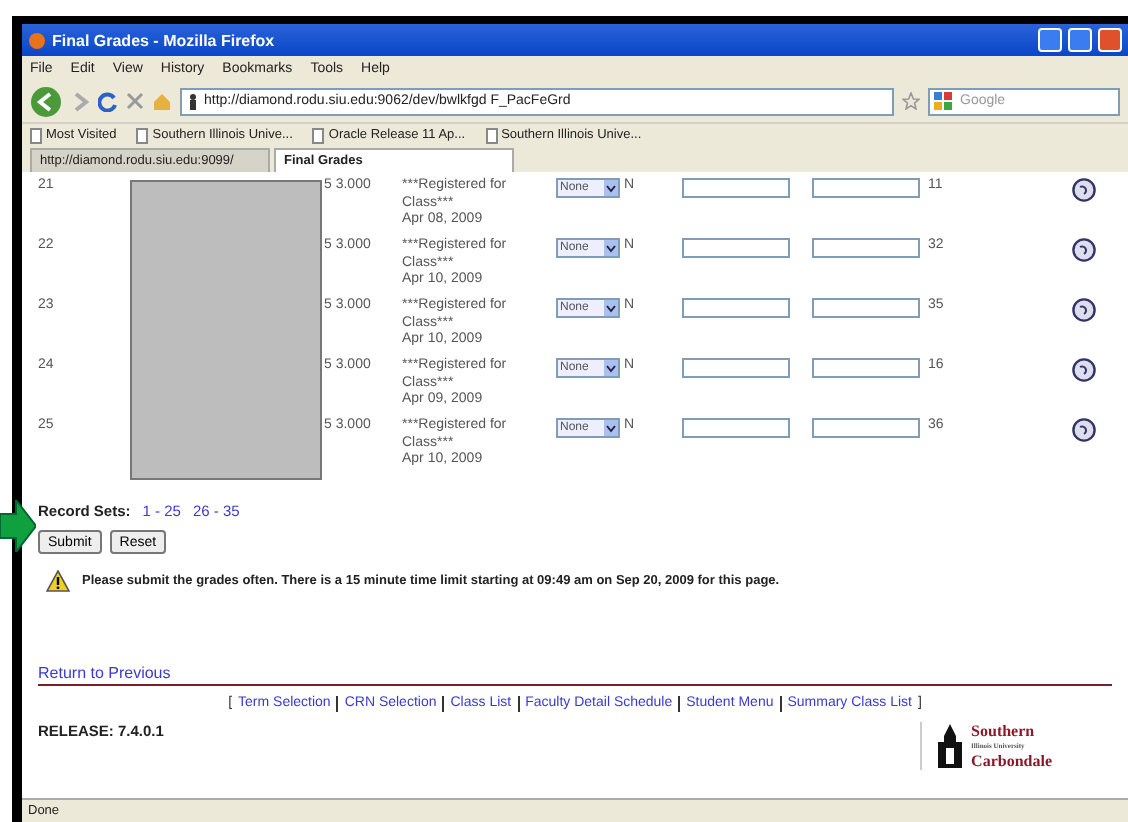 Image resolution: width=1128 pixels, height=822 pixels. I want to click on person-icon, so click(193, 101).